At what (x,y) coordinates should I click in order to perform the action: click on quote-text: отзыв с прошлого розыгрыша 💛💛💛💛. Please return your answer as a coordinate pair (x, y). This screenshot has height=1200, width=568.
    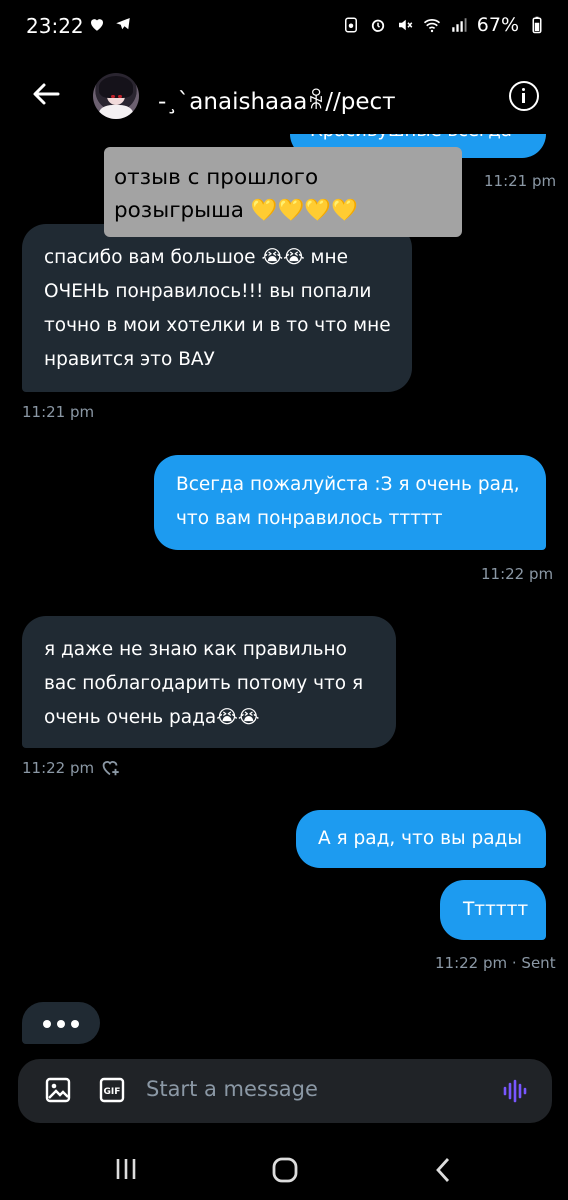
    Looking at the image, I should click on (236, 194).